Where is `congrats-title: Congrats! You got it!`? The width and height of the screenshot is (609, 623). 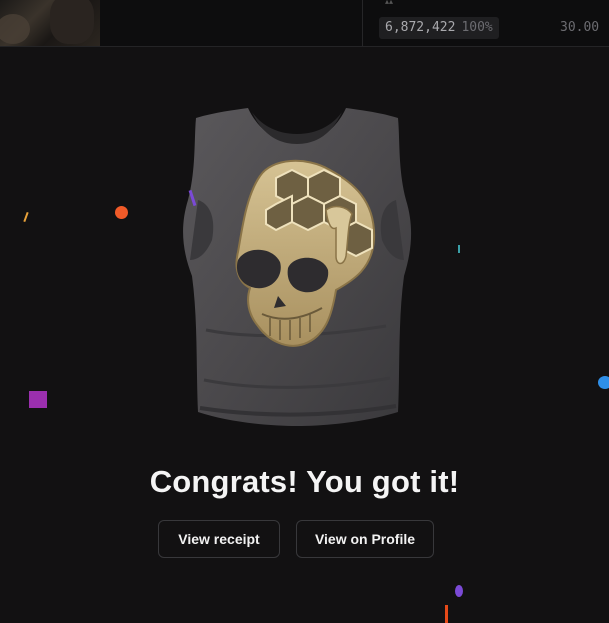 congrats-title: Congrats! You got it! is located at coordinates (304, 481).